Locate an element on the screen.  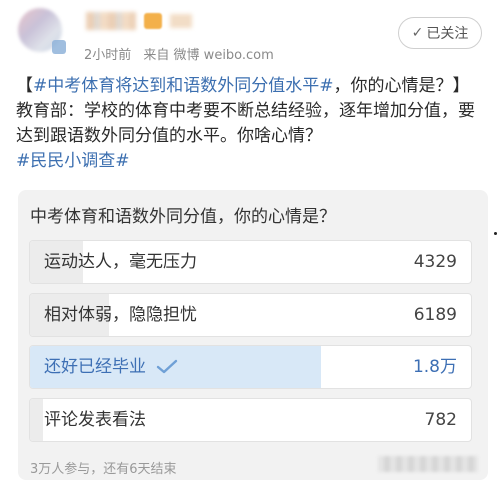
verified-badge-icon is located at coordinates (59, 47).